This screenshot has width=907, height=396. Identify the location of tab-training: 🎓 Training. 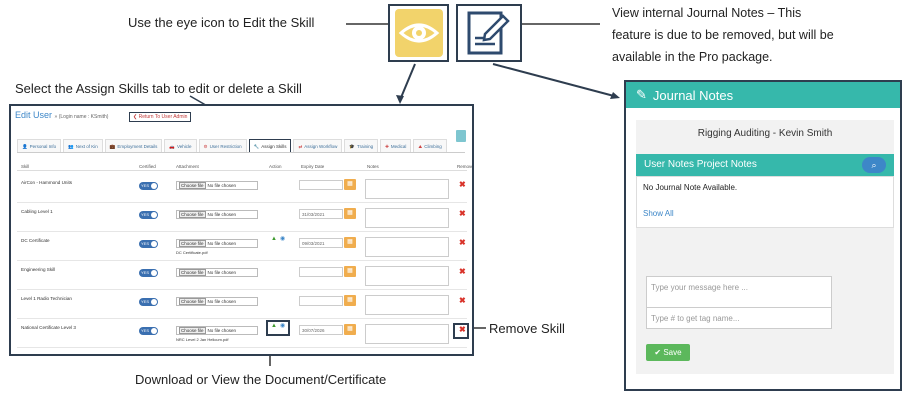
(361, 145).